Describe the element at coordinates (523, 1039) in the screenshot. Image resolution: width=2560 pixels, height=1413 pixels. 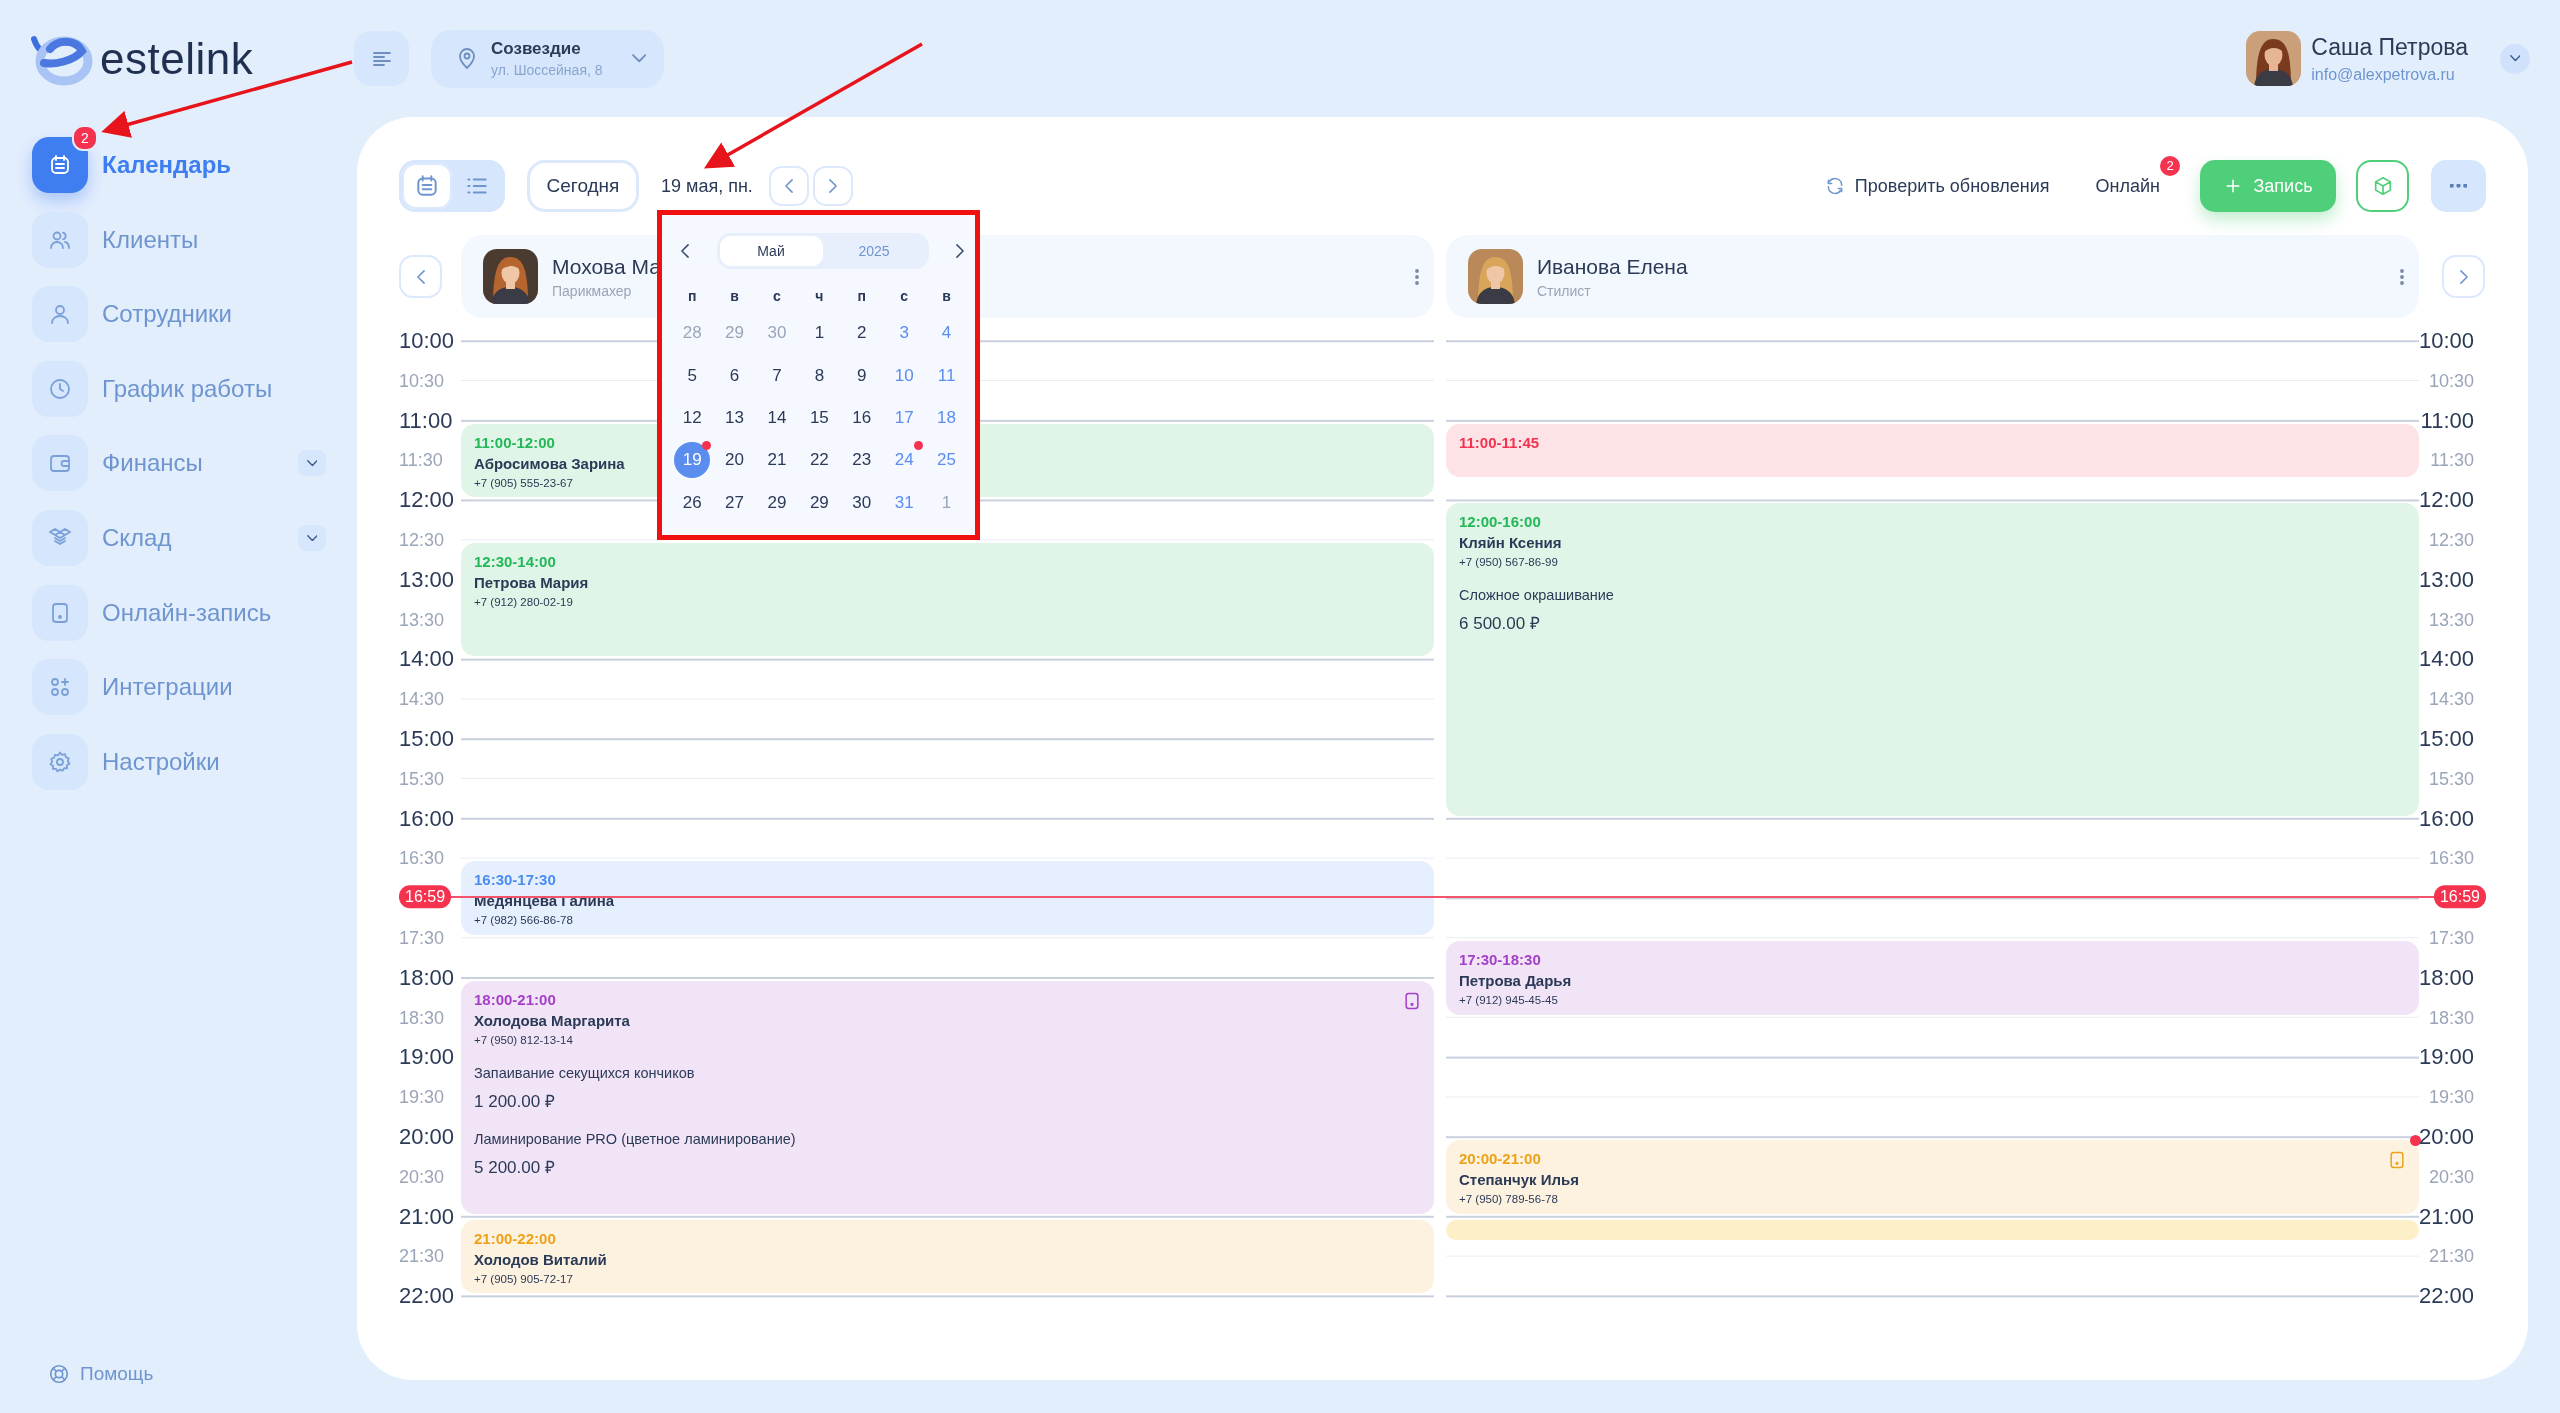
I see `client-phone: +7 (950) 812-13-14` at that location.